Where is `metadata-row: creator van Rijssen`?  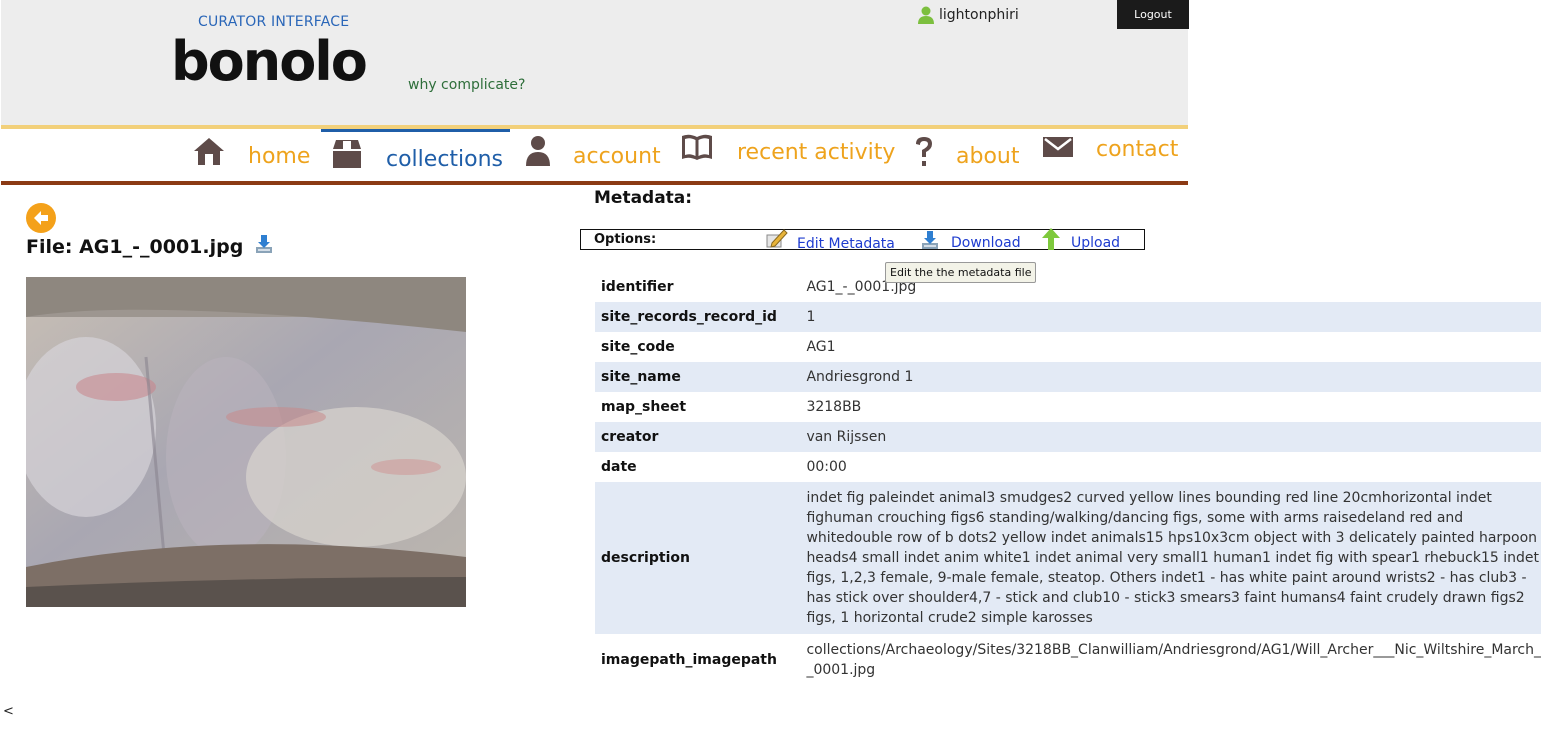 metadata-row: creator van Rijssen is located at coordinates (1068, 437).